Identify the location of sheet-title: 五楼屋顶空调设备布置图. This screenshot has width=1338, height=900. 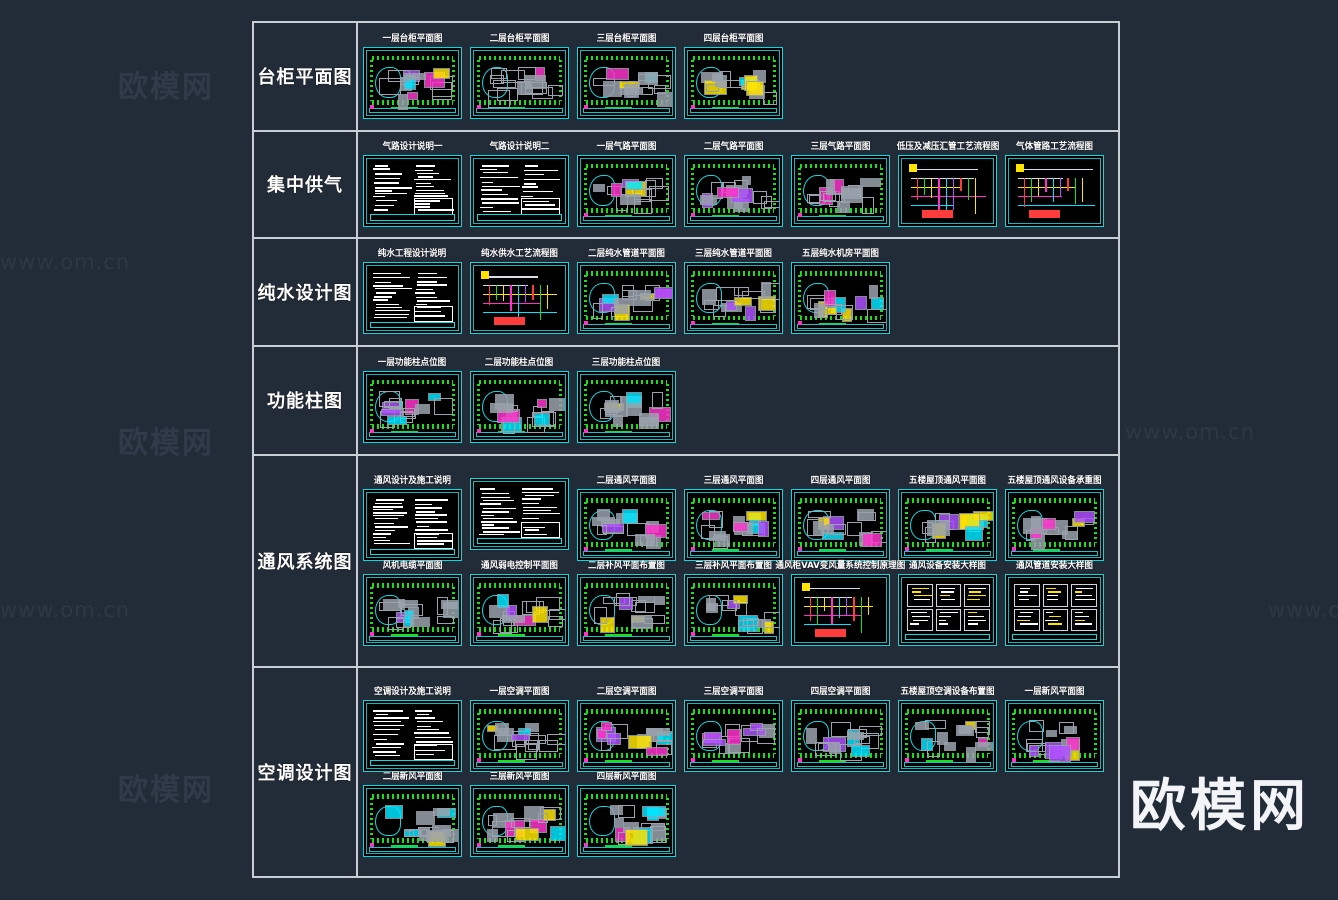
(947, 691).